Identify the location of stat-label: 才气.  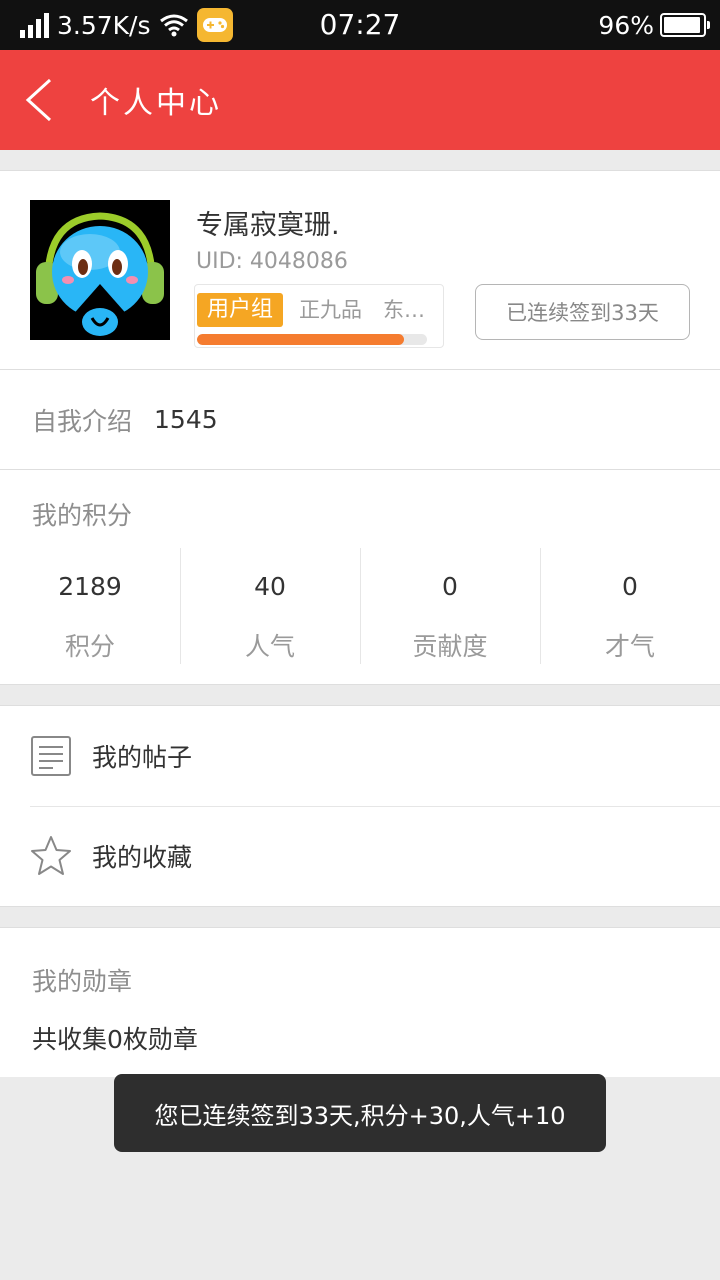
(629, 646).